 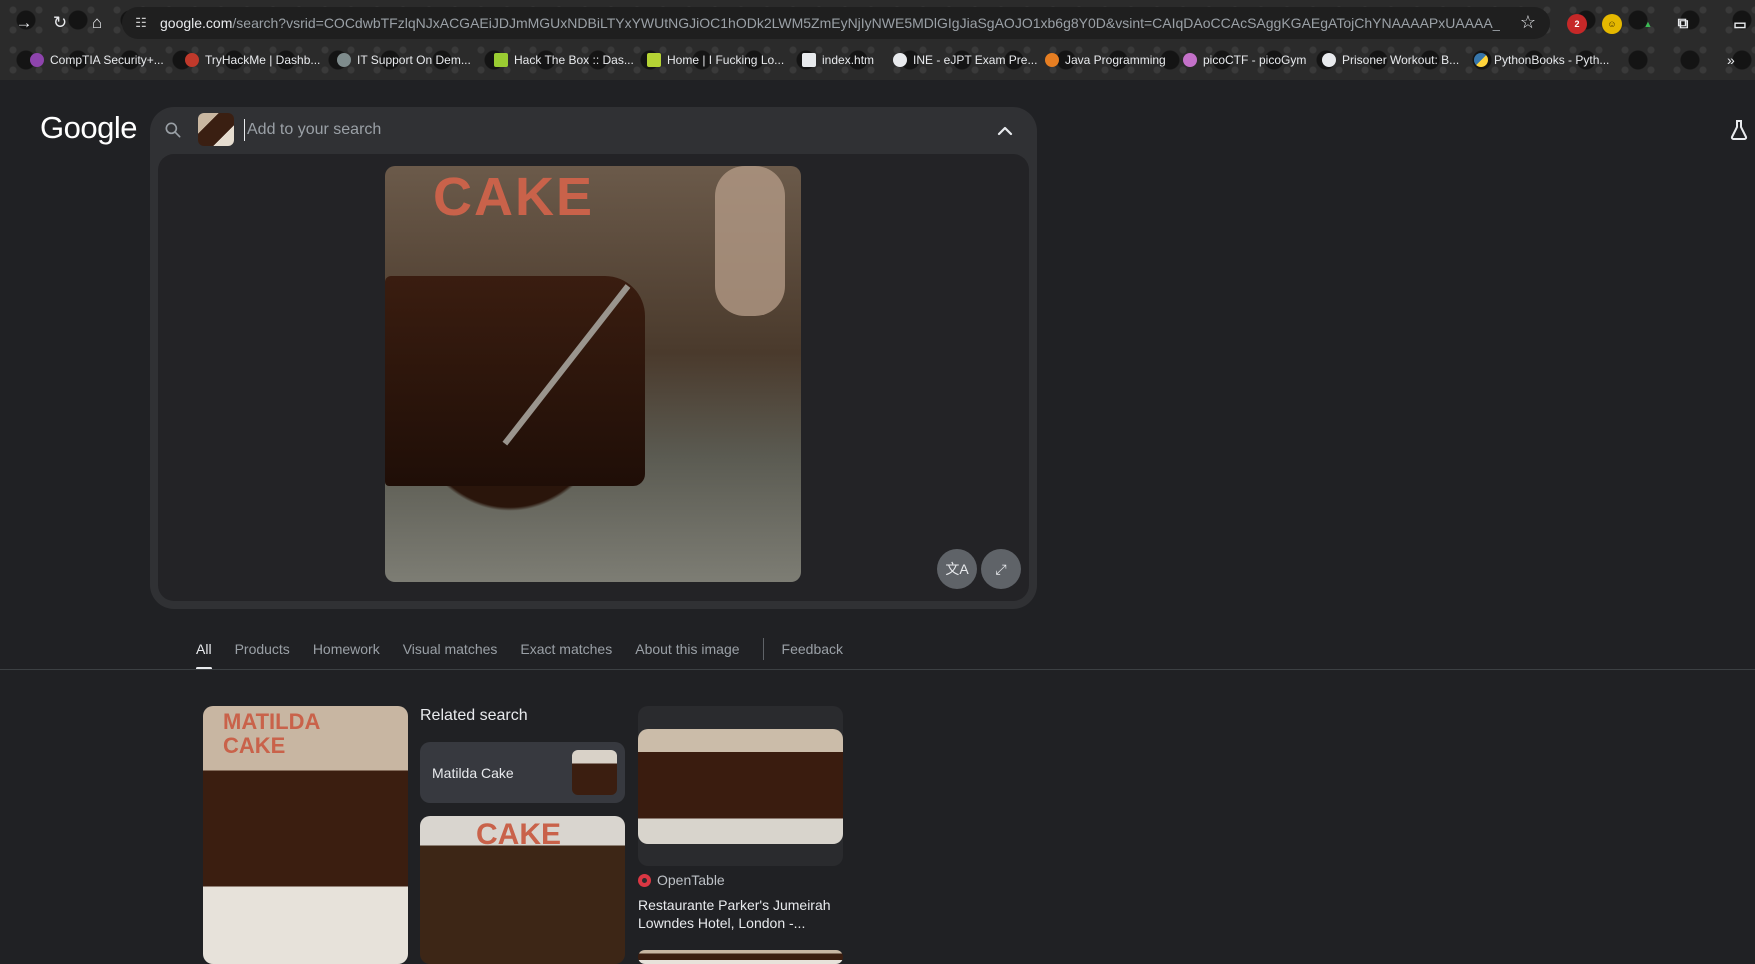 I want to click on reload-icon: ↻, so click(x=60, y=23).